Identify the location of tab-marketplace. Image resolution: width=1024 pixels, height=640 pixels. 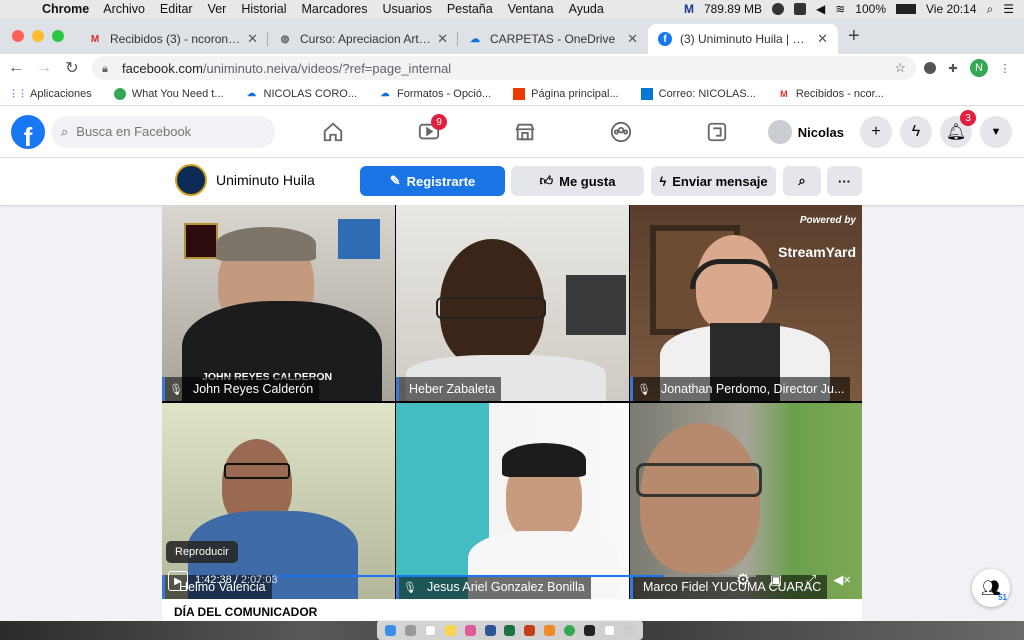
(525, 132).